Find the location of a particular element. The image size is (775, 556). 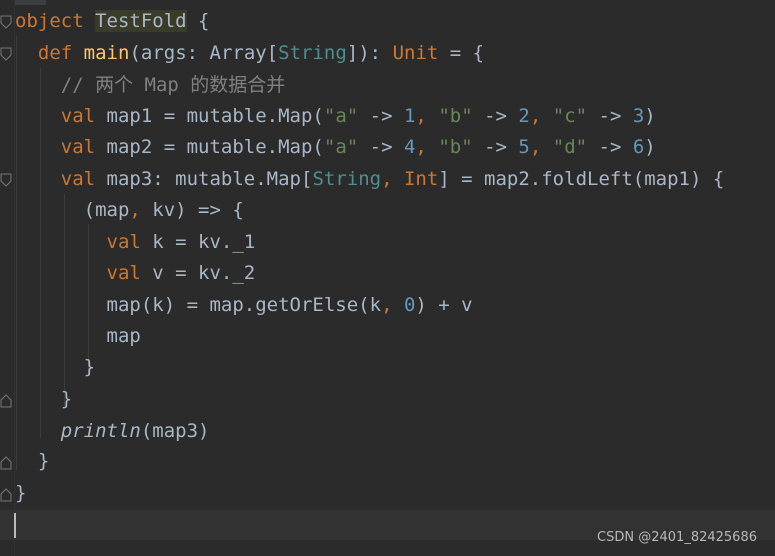

text-caret is located at coordinates (15, 525).